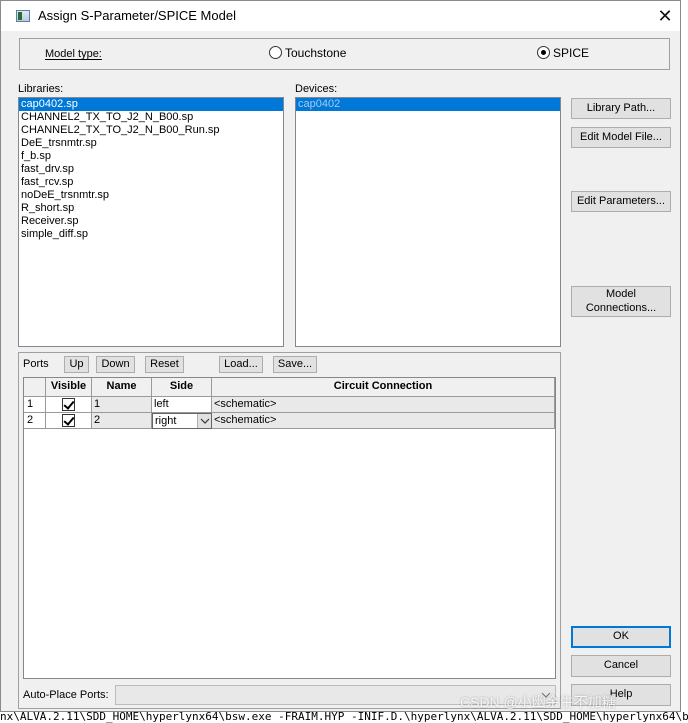 The image size is (688, 723). Describe the element at coordinates (182, 421) in the screenshot. I see `side-dropdown: right` at that location.